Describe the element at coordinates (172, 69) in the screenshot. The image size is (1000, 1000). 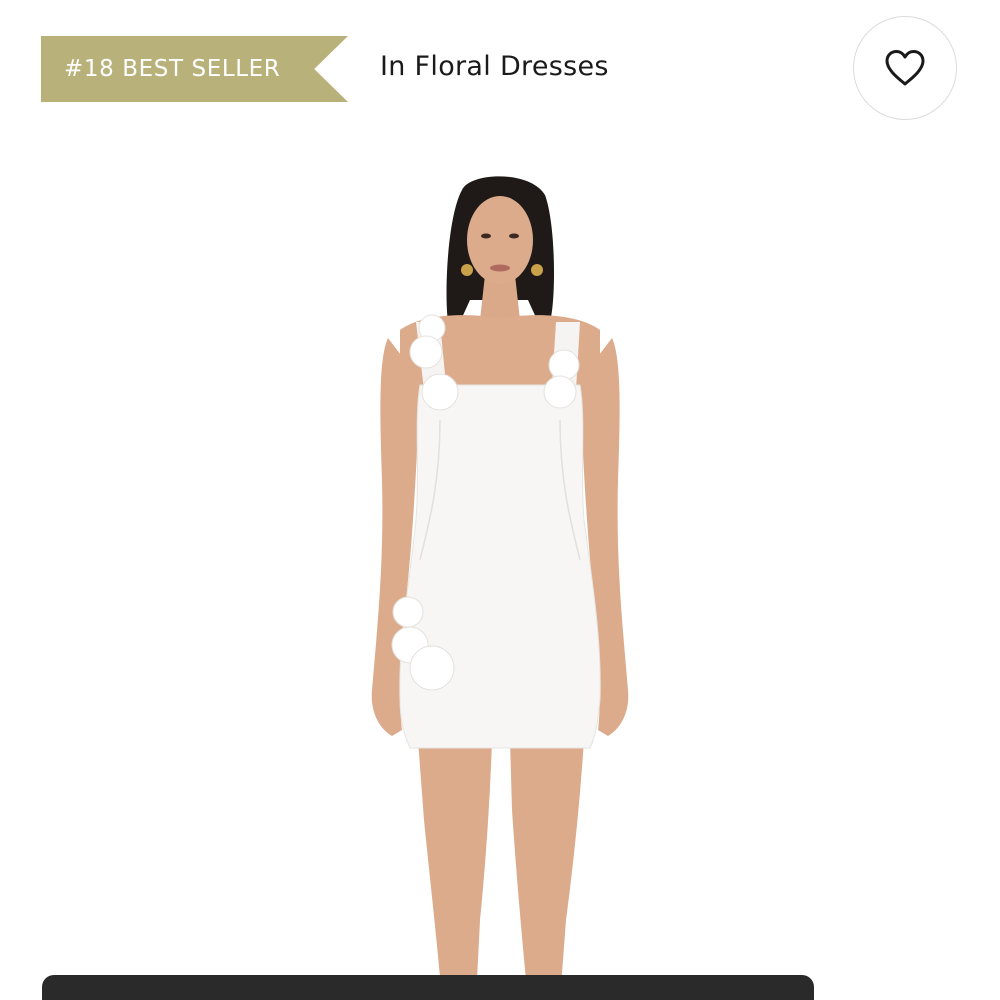
I see `best-seller-text: #18 BEST SELLER` at that location.